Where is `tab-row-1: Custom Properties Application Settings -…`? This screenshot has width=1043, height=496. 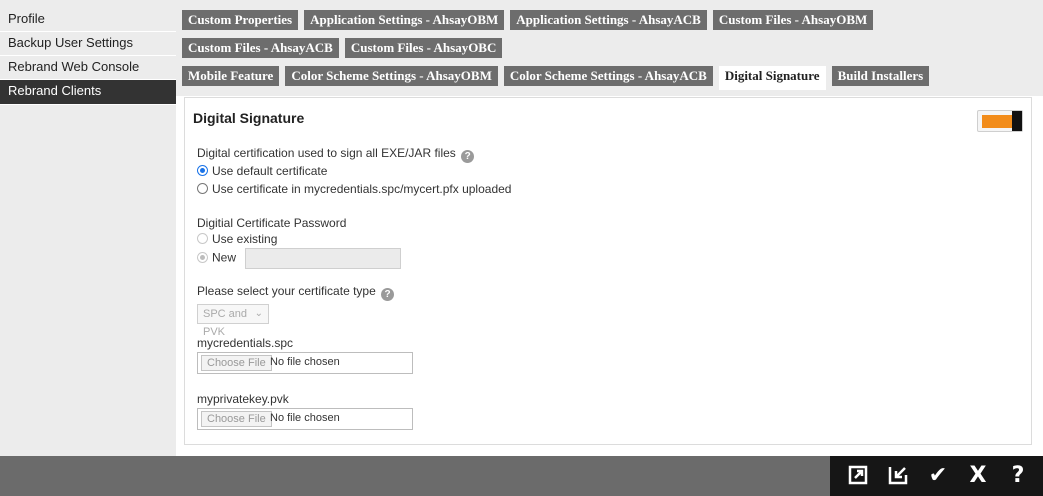 tab-row-1: Custom Properties Application Settings -… is located at coordinates (525, 21).